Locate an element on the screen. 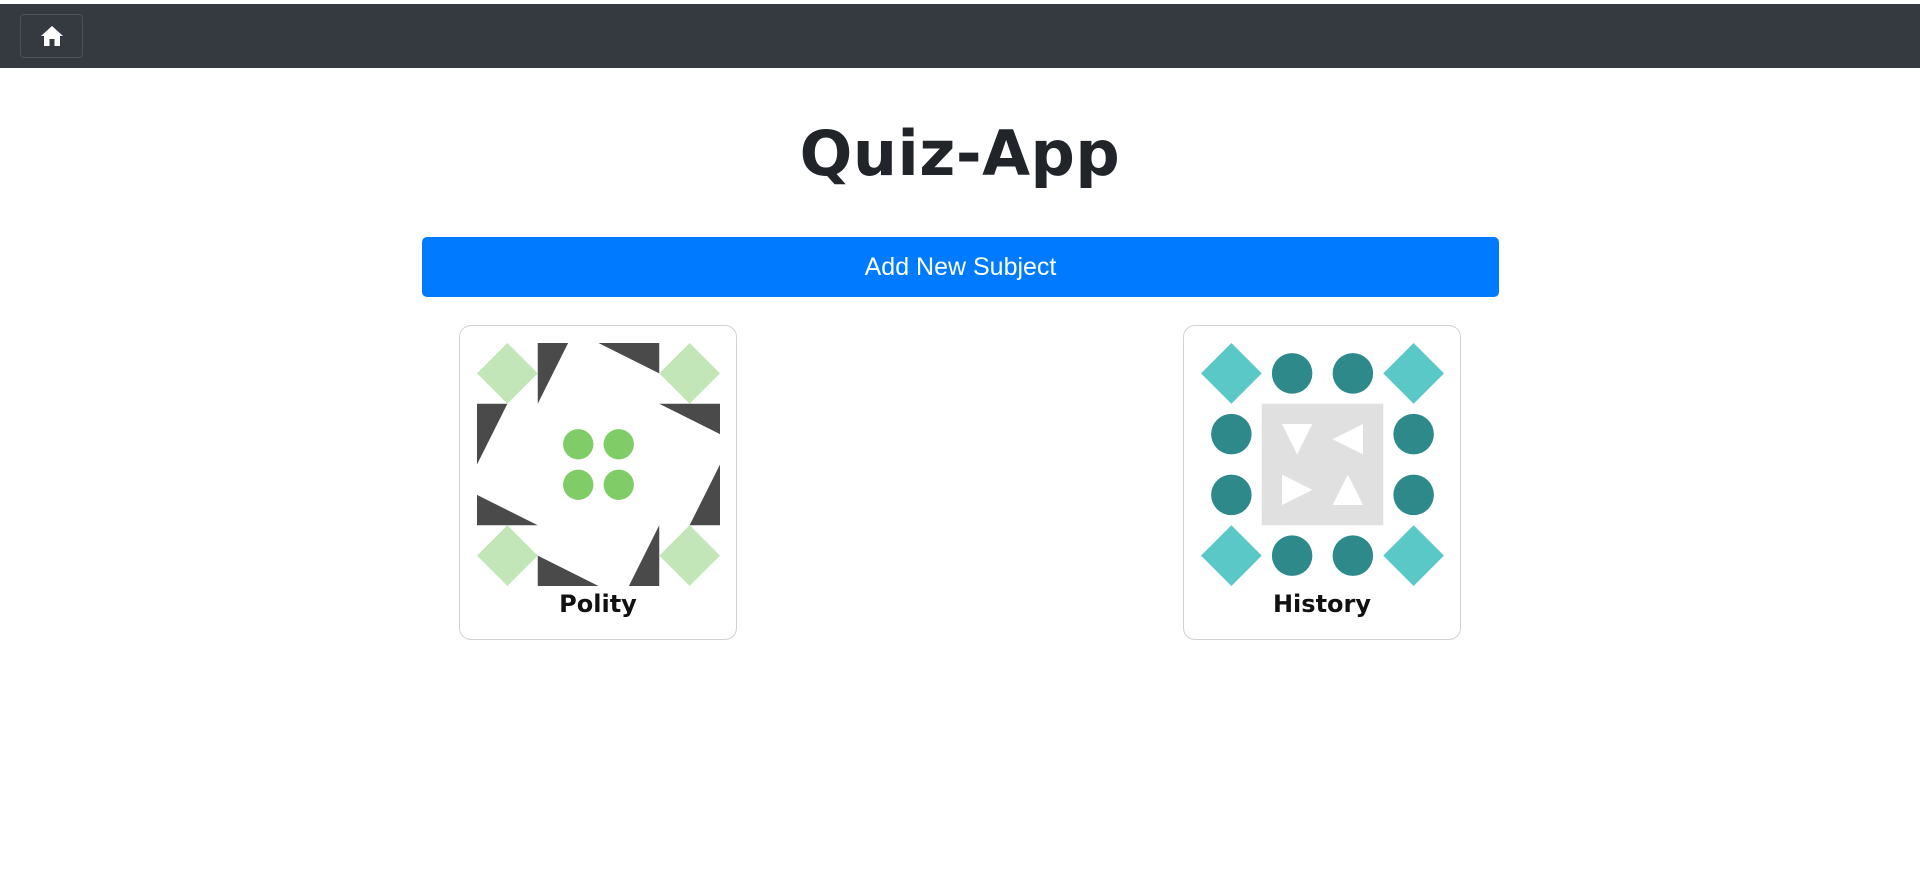  subject-card-polity: Polity is located at coordinates (598, 482).